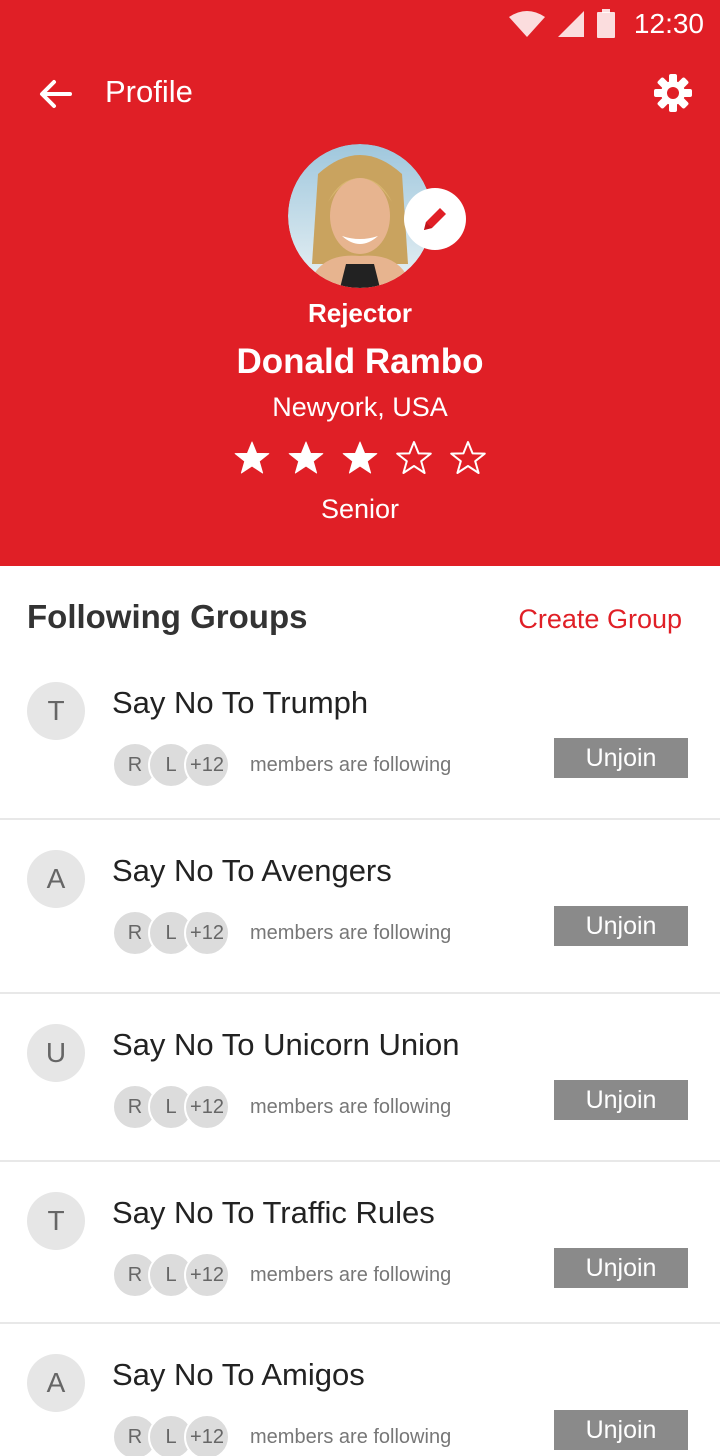 The width and height of the screenshot is (720, 1456). What do you see at coordinates (570, 24) in the screenshot?
I see `signal-icon` at bounding box center [570, 24].